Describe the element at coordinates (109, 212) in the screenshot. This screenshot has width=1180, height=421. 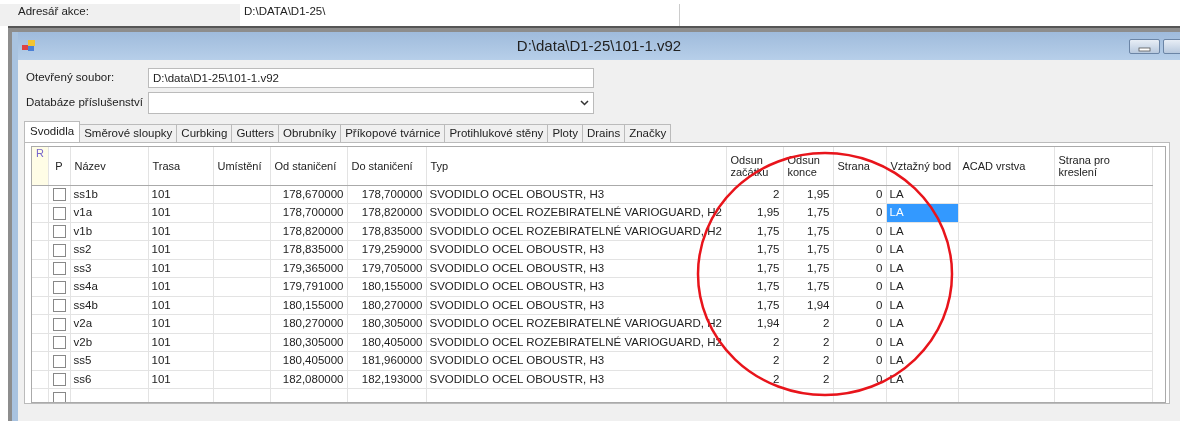
I see `table-cell: v1a` at that location.